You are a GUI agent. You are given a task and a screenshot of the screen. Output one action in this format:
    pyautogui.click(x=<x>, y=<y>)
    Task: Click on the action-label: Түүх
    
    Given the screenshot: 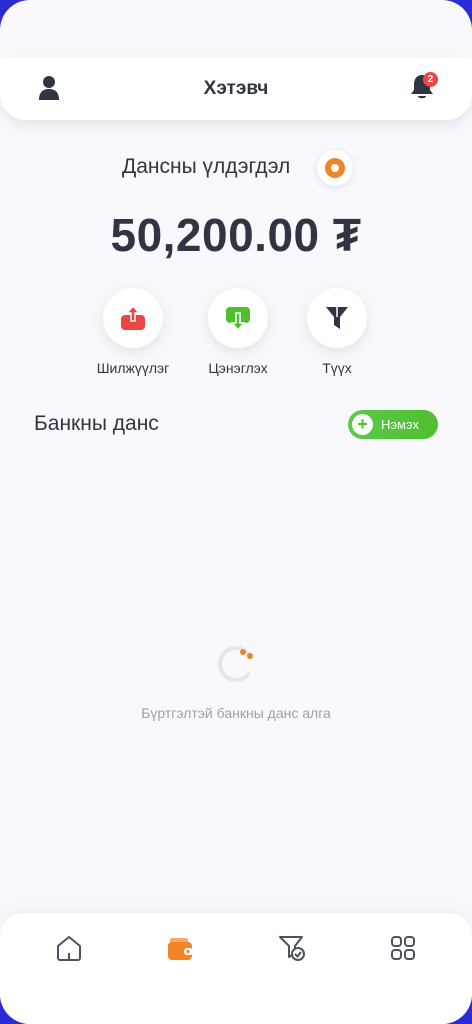 What is the action you would take?
    pyautogui.click(x=337, y=368)
    